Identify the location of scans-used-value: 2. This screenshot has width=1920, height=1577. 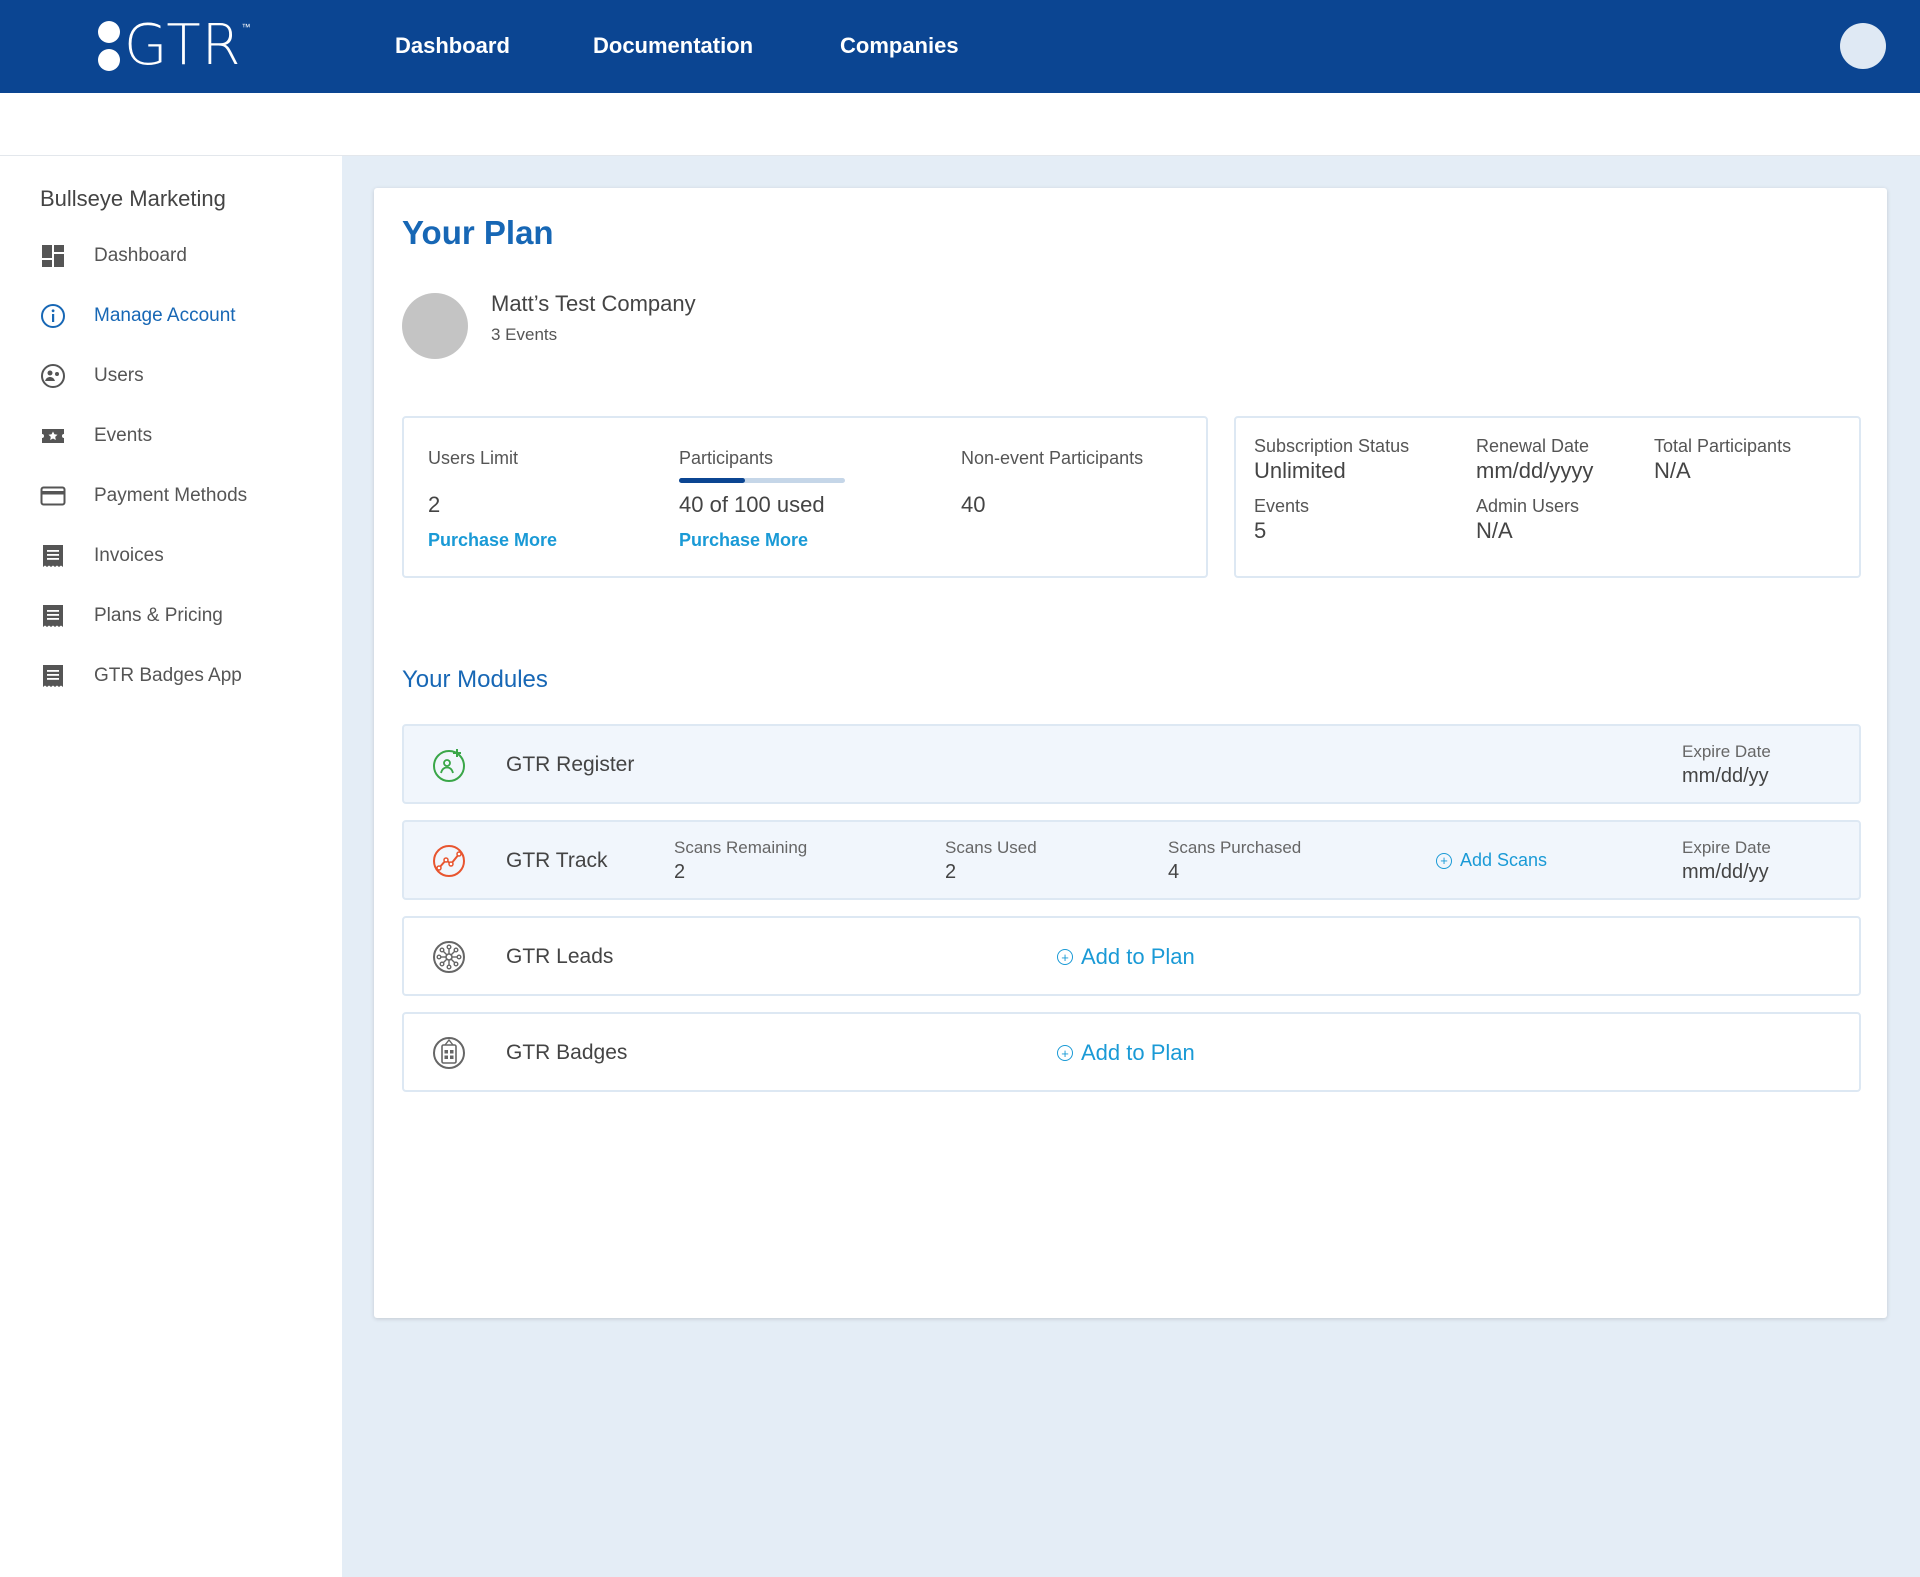
(951, 872).